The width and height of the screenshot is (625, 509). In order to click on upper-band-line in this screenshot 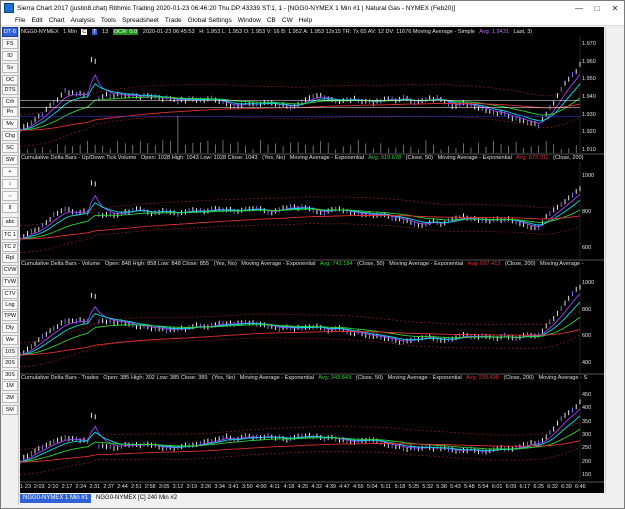, I will do `click(300, 211)`.